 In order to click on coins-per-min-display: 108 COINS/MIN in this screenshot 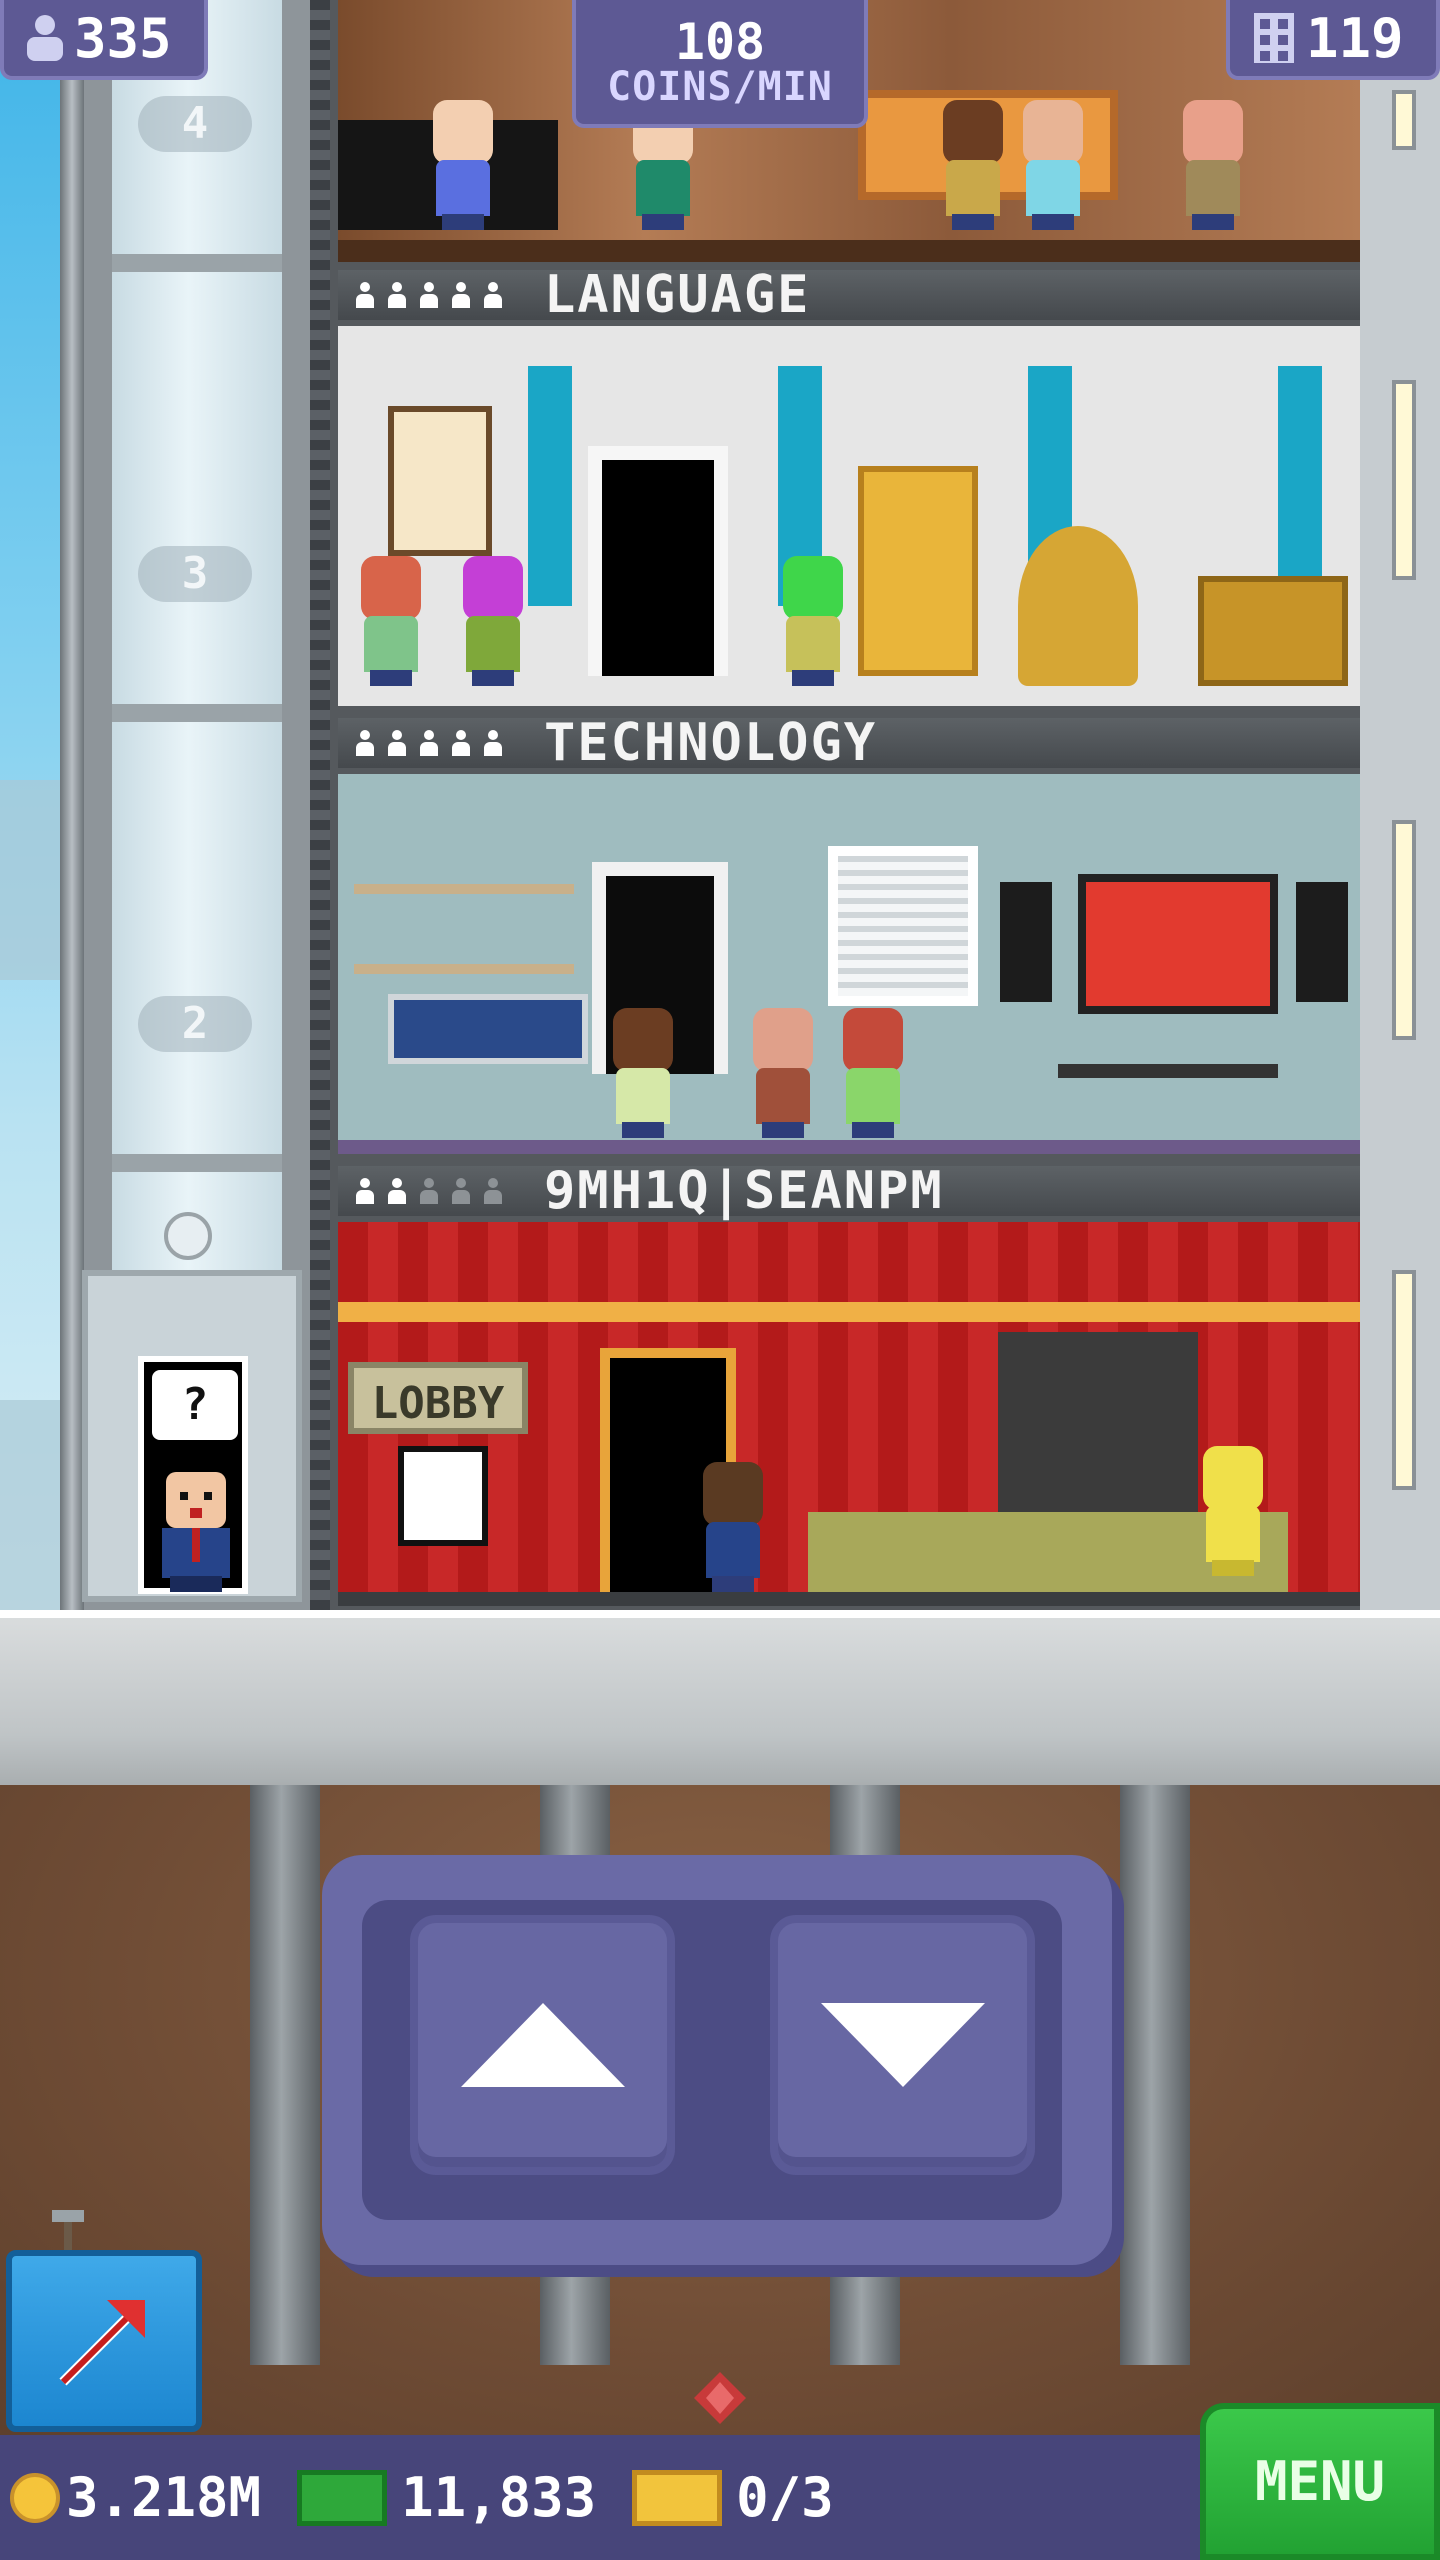, I will do `click(720, 64)`.